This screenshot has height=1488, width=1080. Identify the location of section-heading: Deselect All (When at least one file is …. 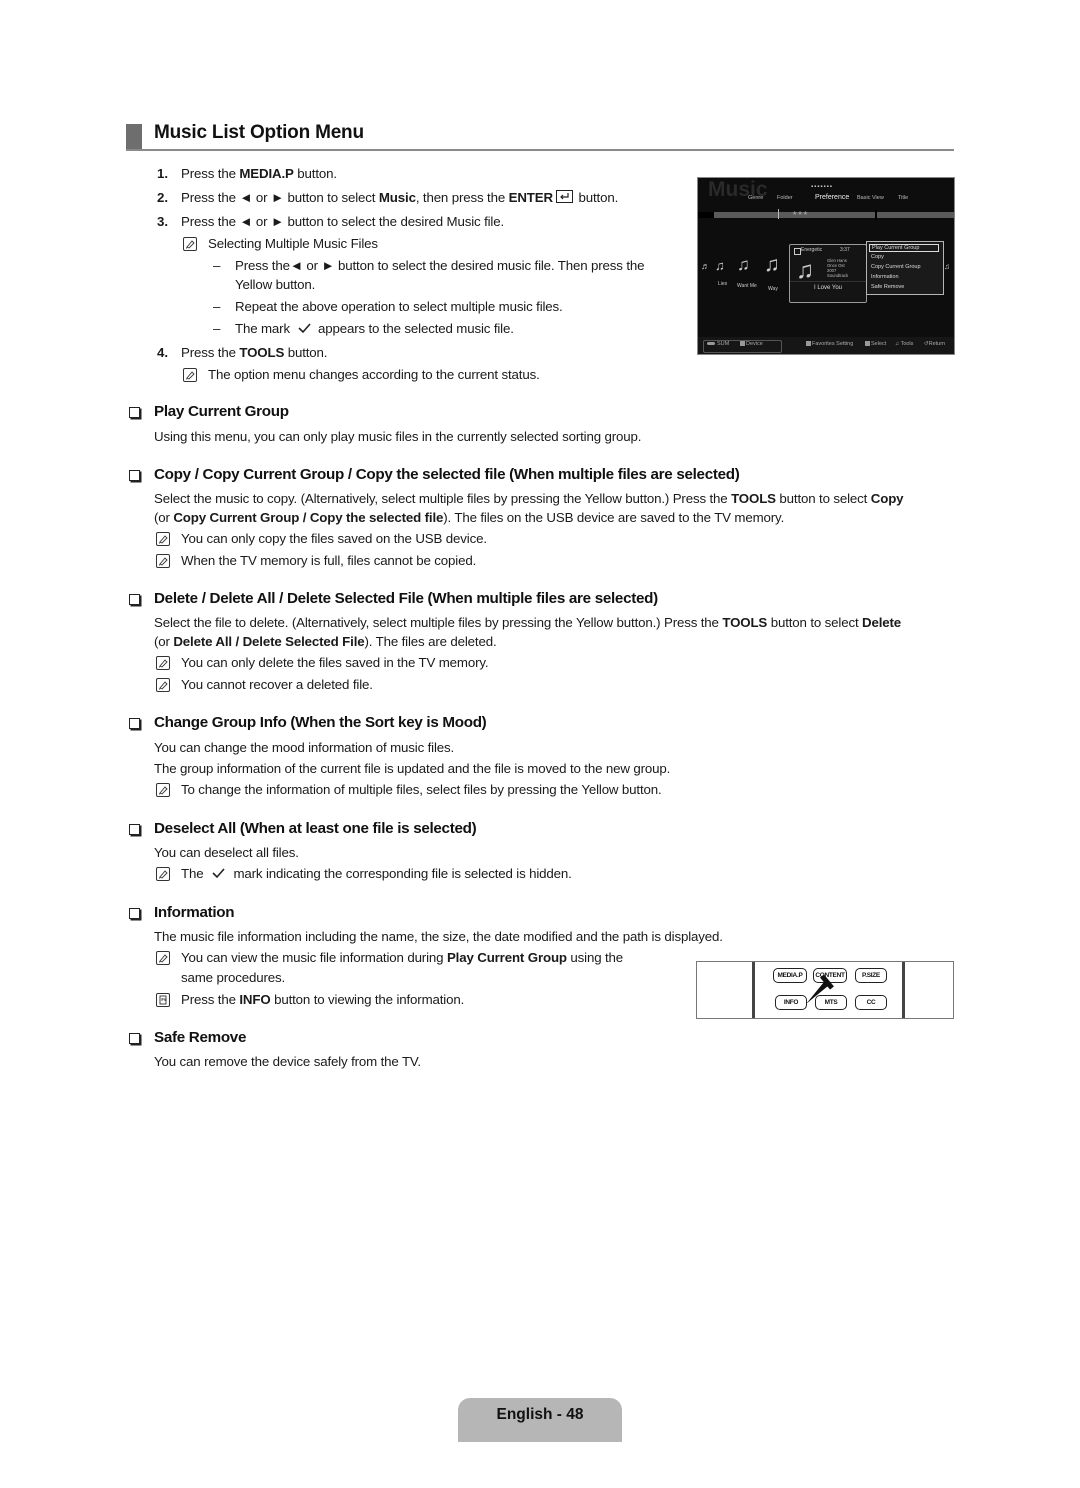
(315, 828).